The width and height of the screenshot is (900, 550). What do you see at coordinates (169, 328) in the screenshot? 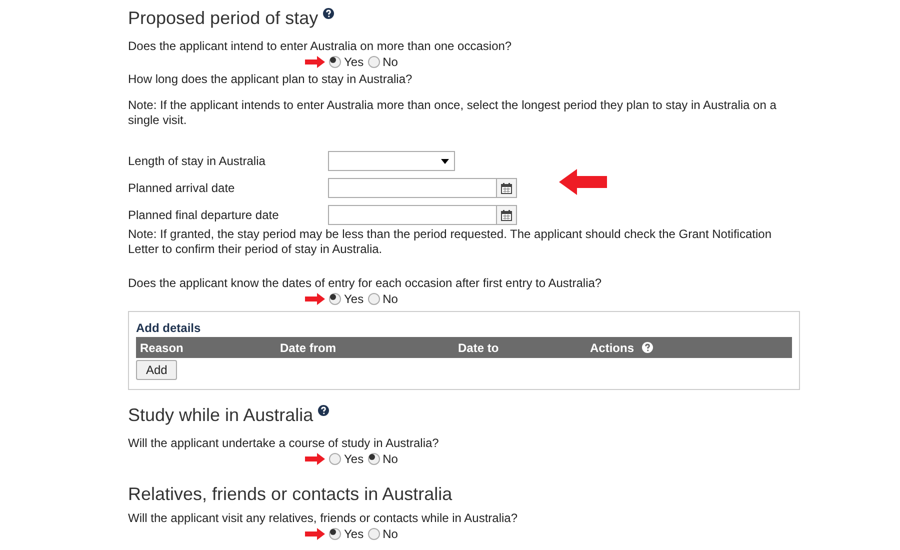
I see `panel-title: Add details` at bounding box center [169, 328].